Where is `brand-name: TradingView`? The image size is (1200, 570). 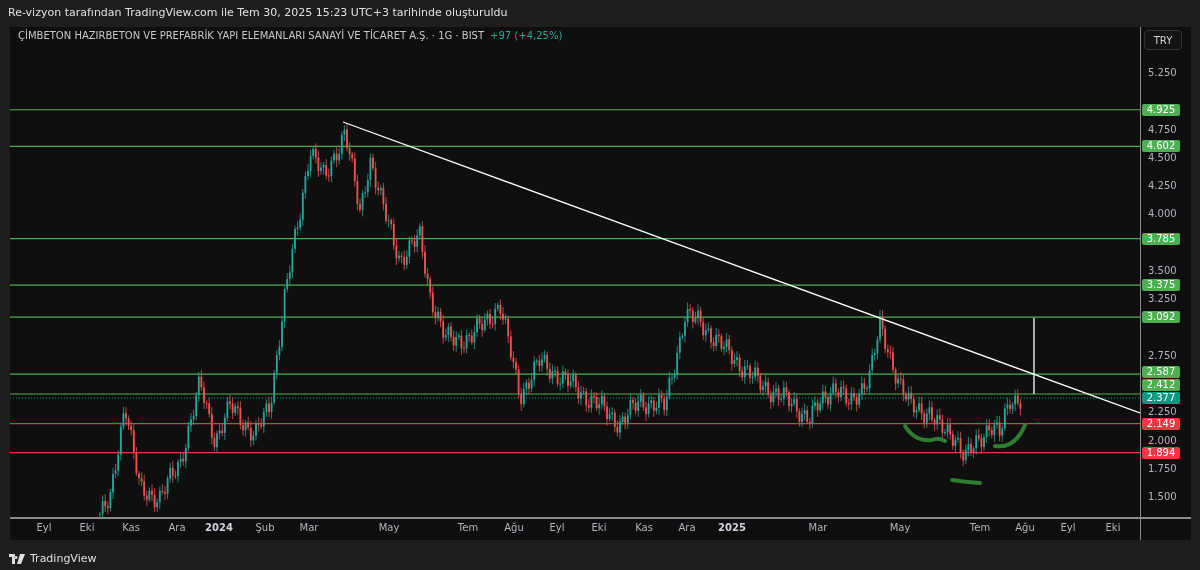
brand-name: TradingView is located at coordinates (63, 558).